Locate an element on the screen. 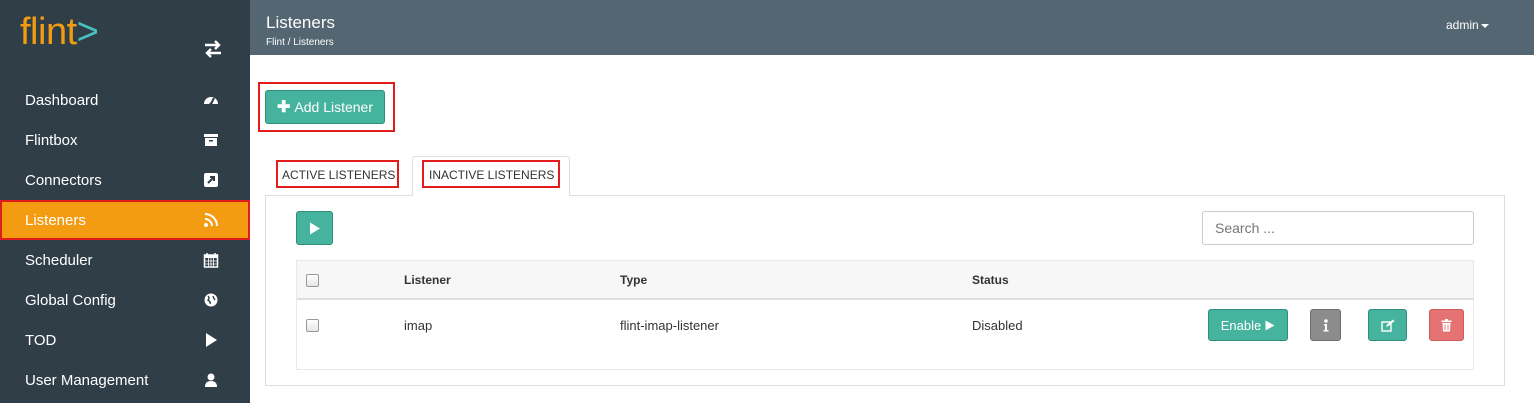  edit-icon is located at coordinates (1387, 325).